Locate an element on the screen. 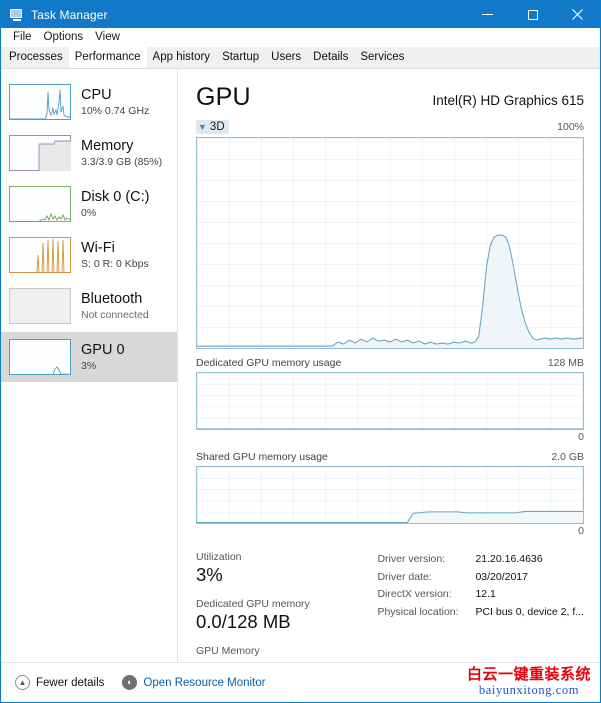 Image resolution: width=601 pixels, height=703 pixels. chevron-down-icon: ▼ is located at coordinates (202, 126).